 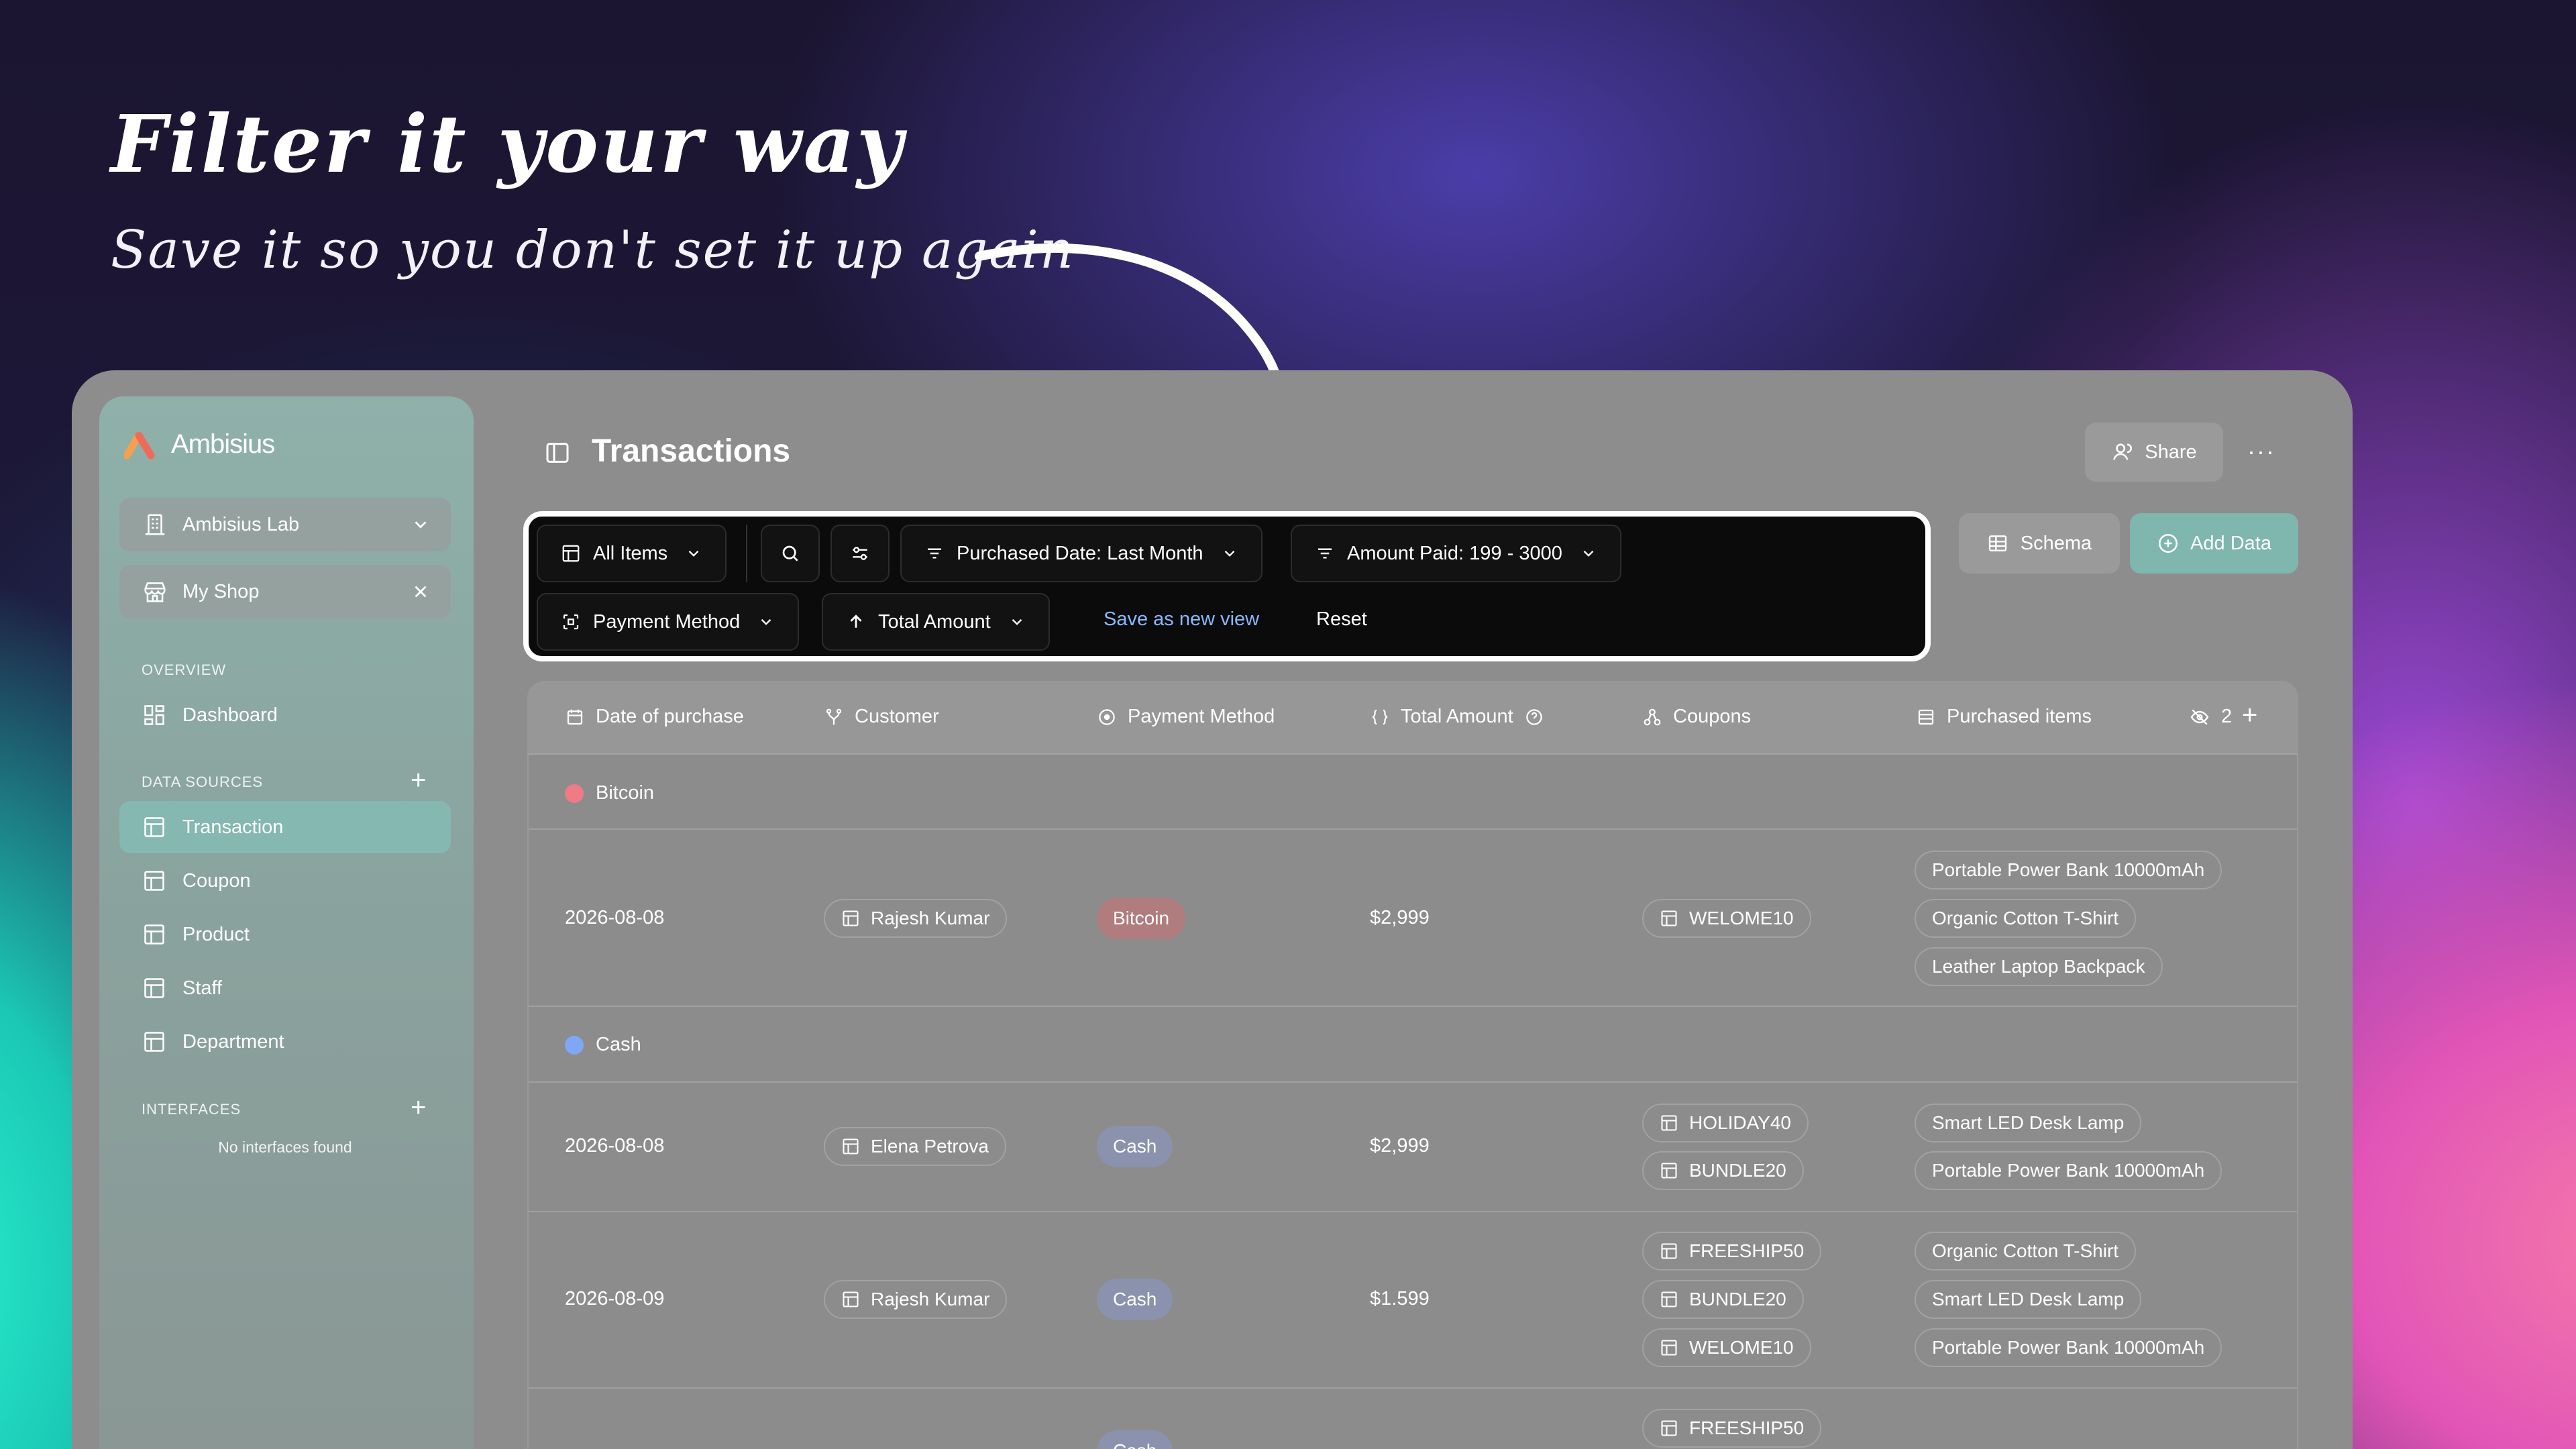 I want to click on amount-filter-chip: Amount Paid: 199 - 3000, so click(x=1456, y=553).